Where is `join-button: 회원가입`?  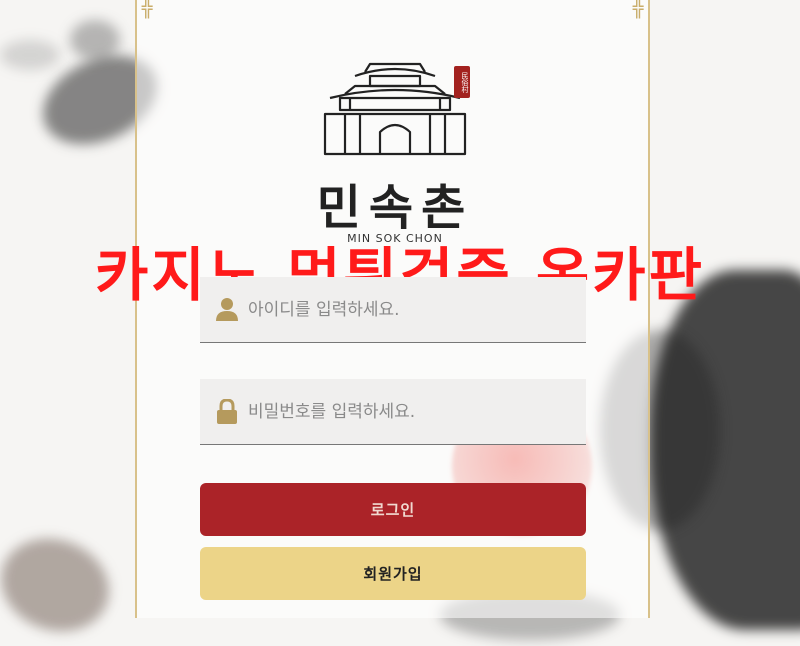
join-button: 회원가입 is located at coordinates (393, 573).